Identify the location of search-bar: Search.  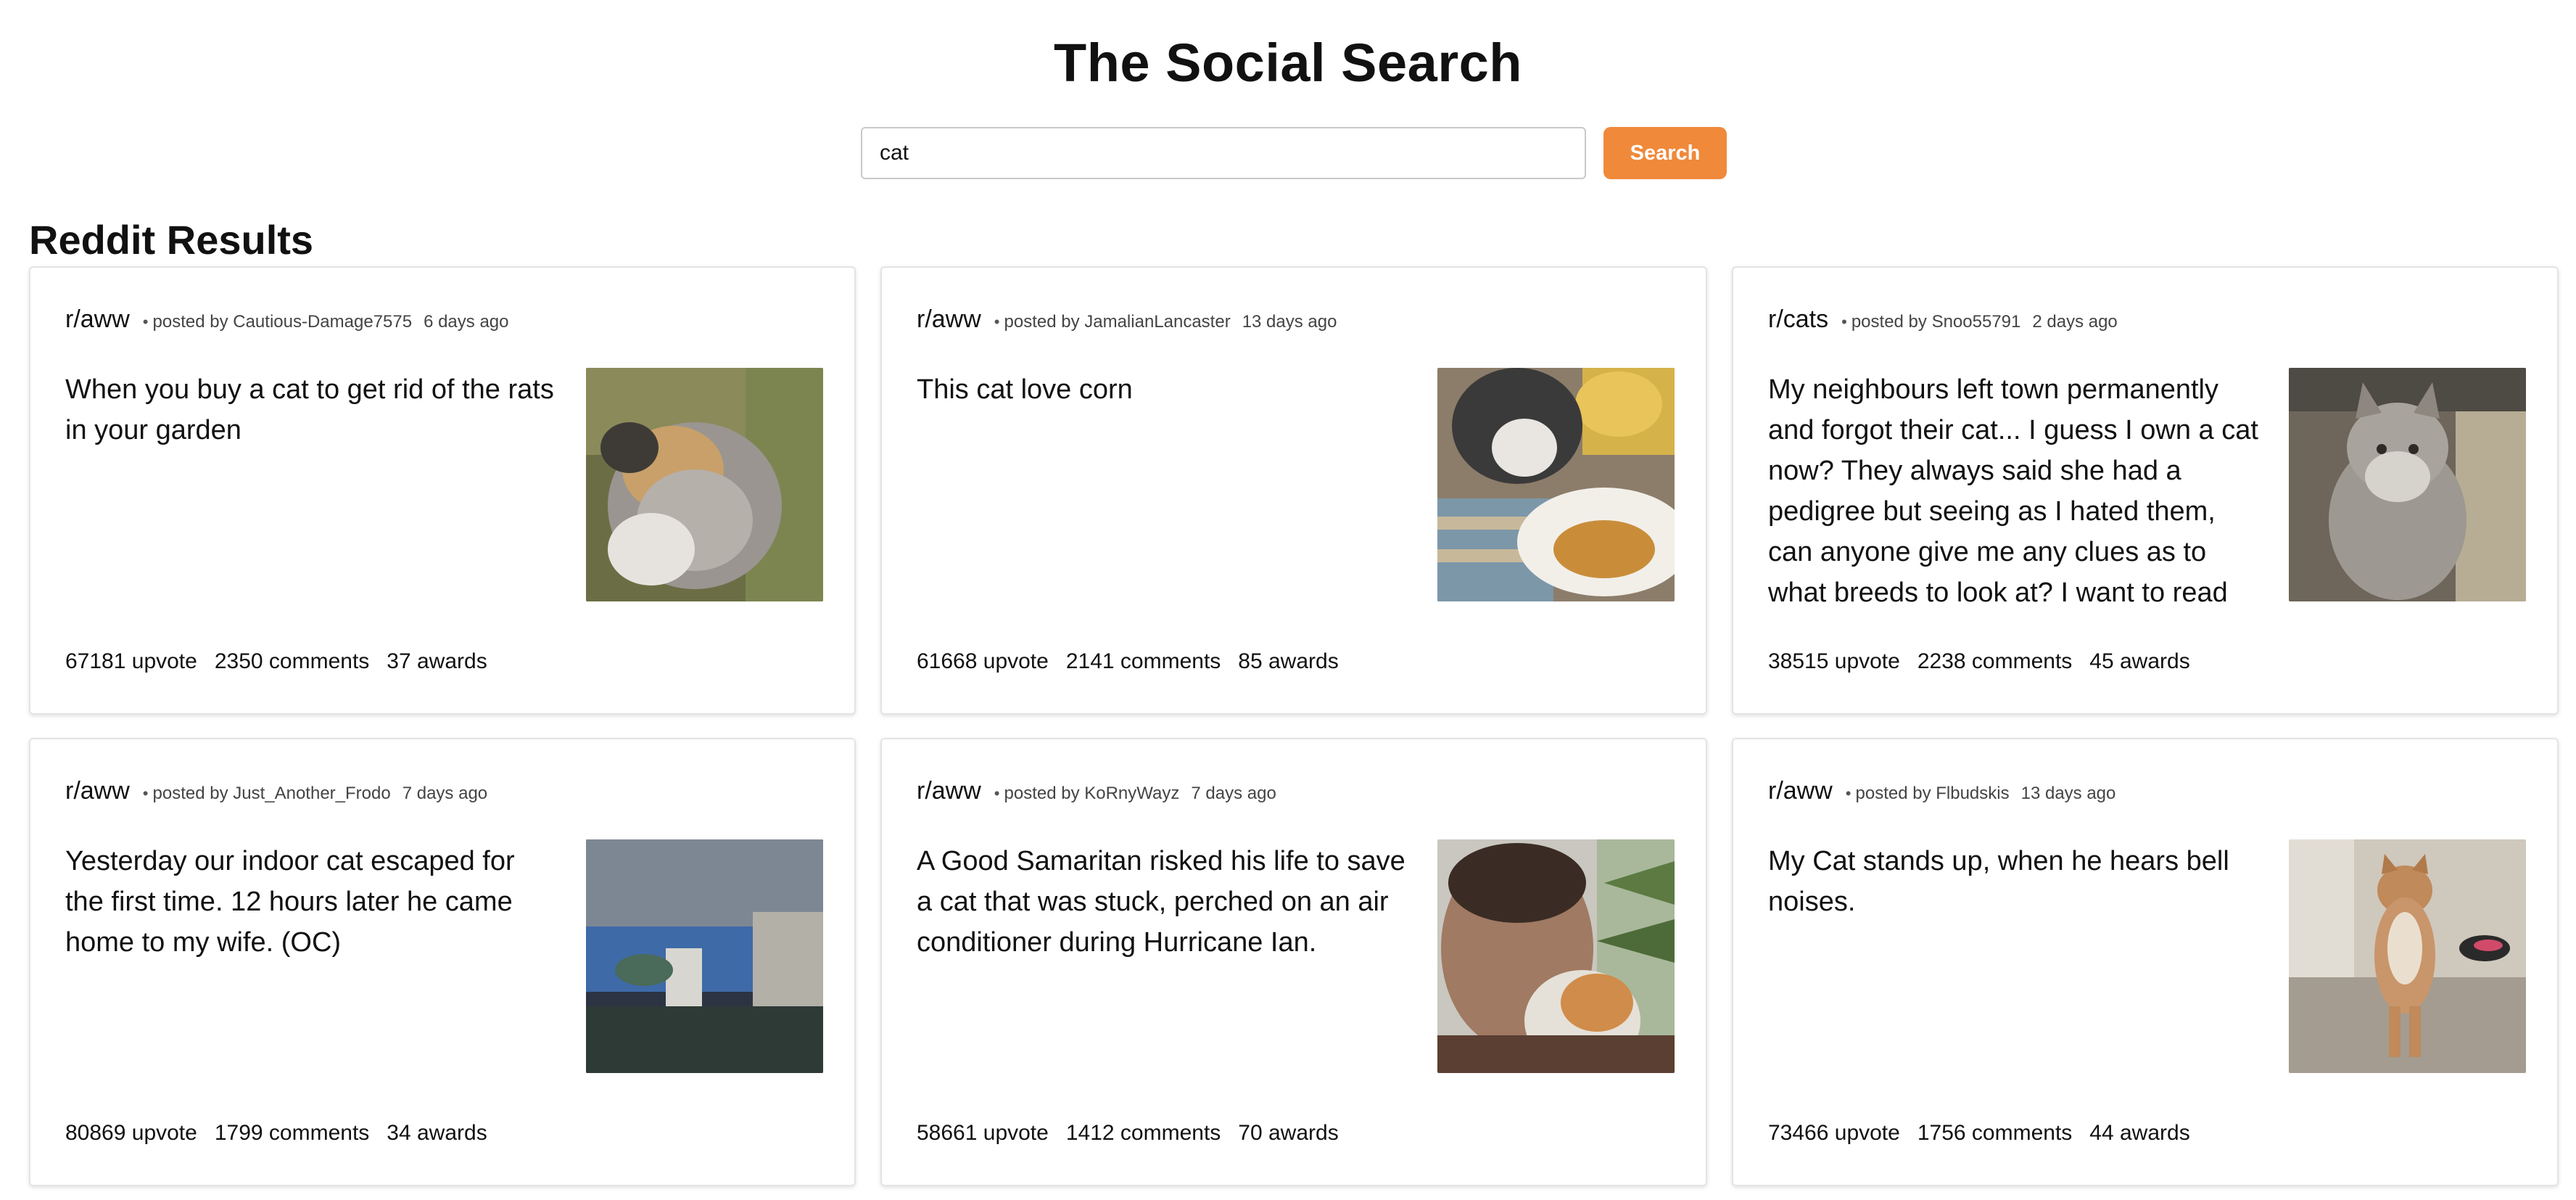
(1294, 153).